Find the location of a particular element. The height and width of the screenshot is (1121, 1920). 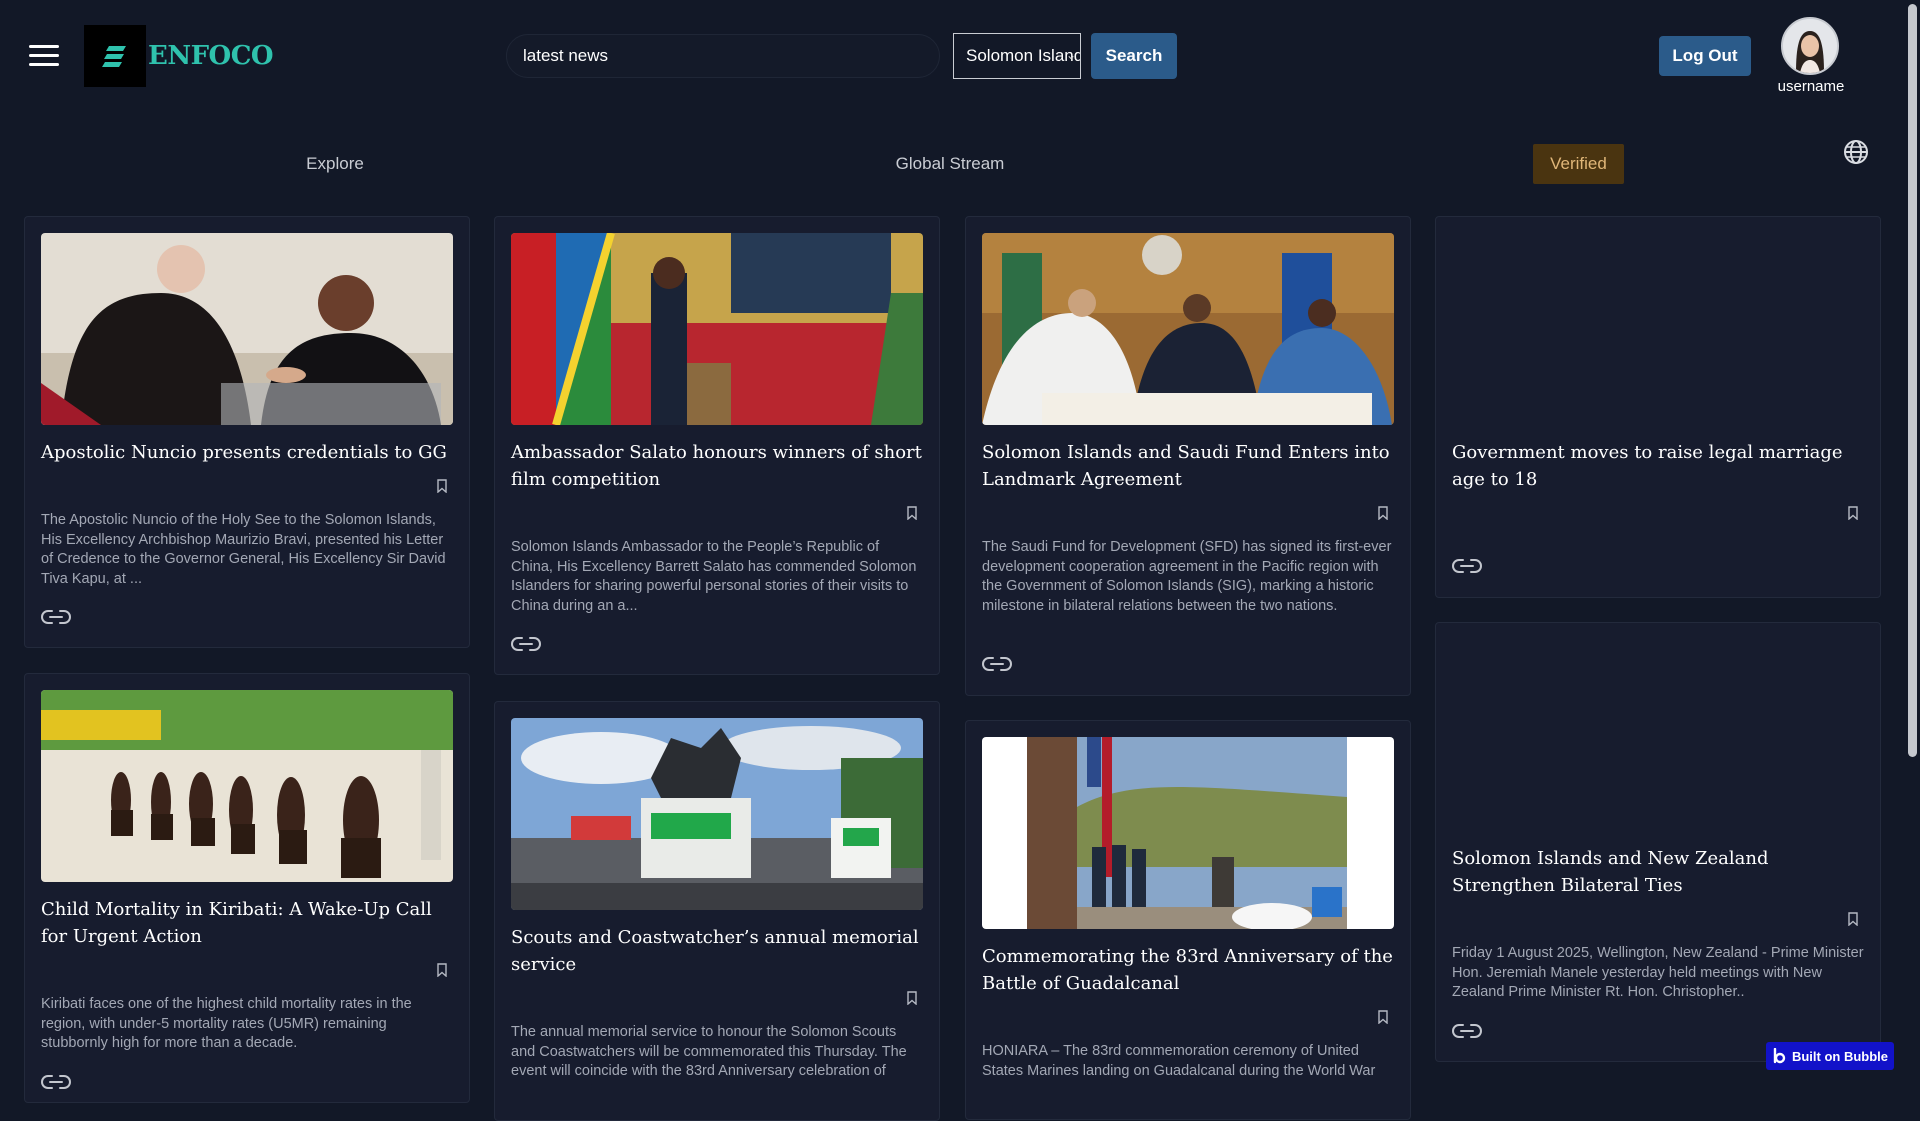

bubble-badge-label: Built on Bubble is located at coordinates (1840, 1056).